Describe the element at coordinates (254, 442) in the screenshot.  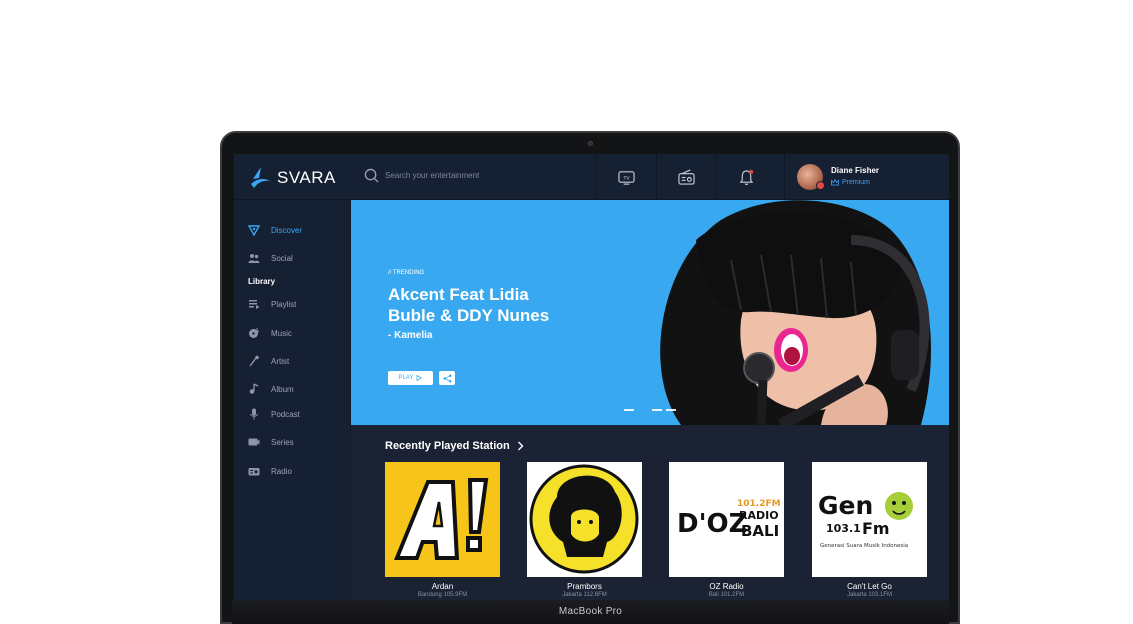
I see `series-icon` at that location.